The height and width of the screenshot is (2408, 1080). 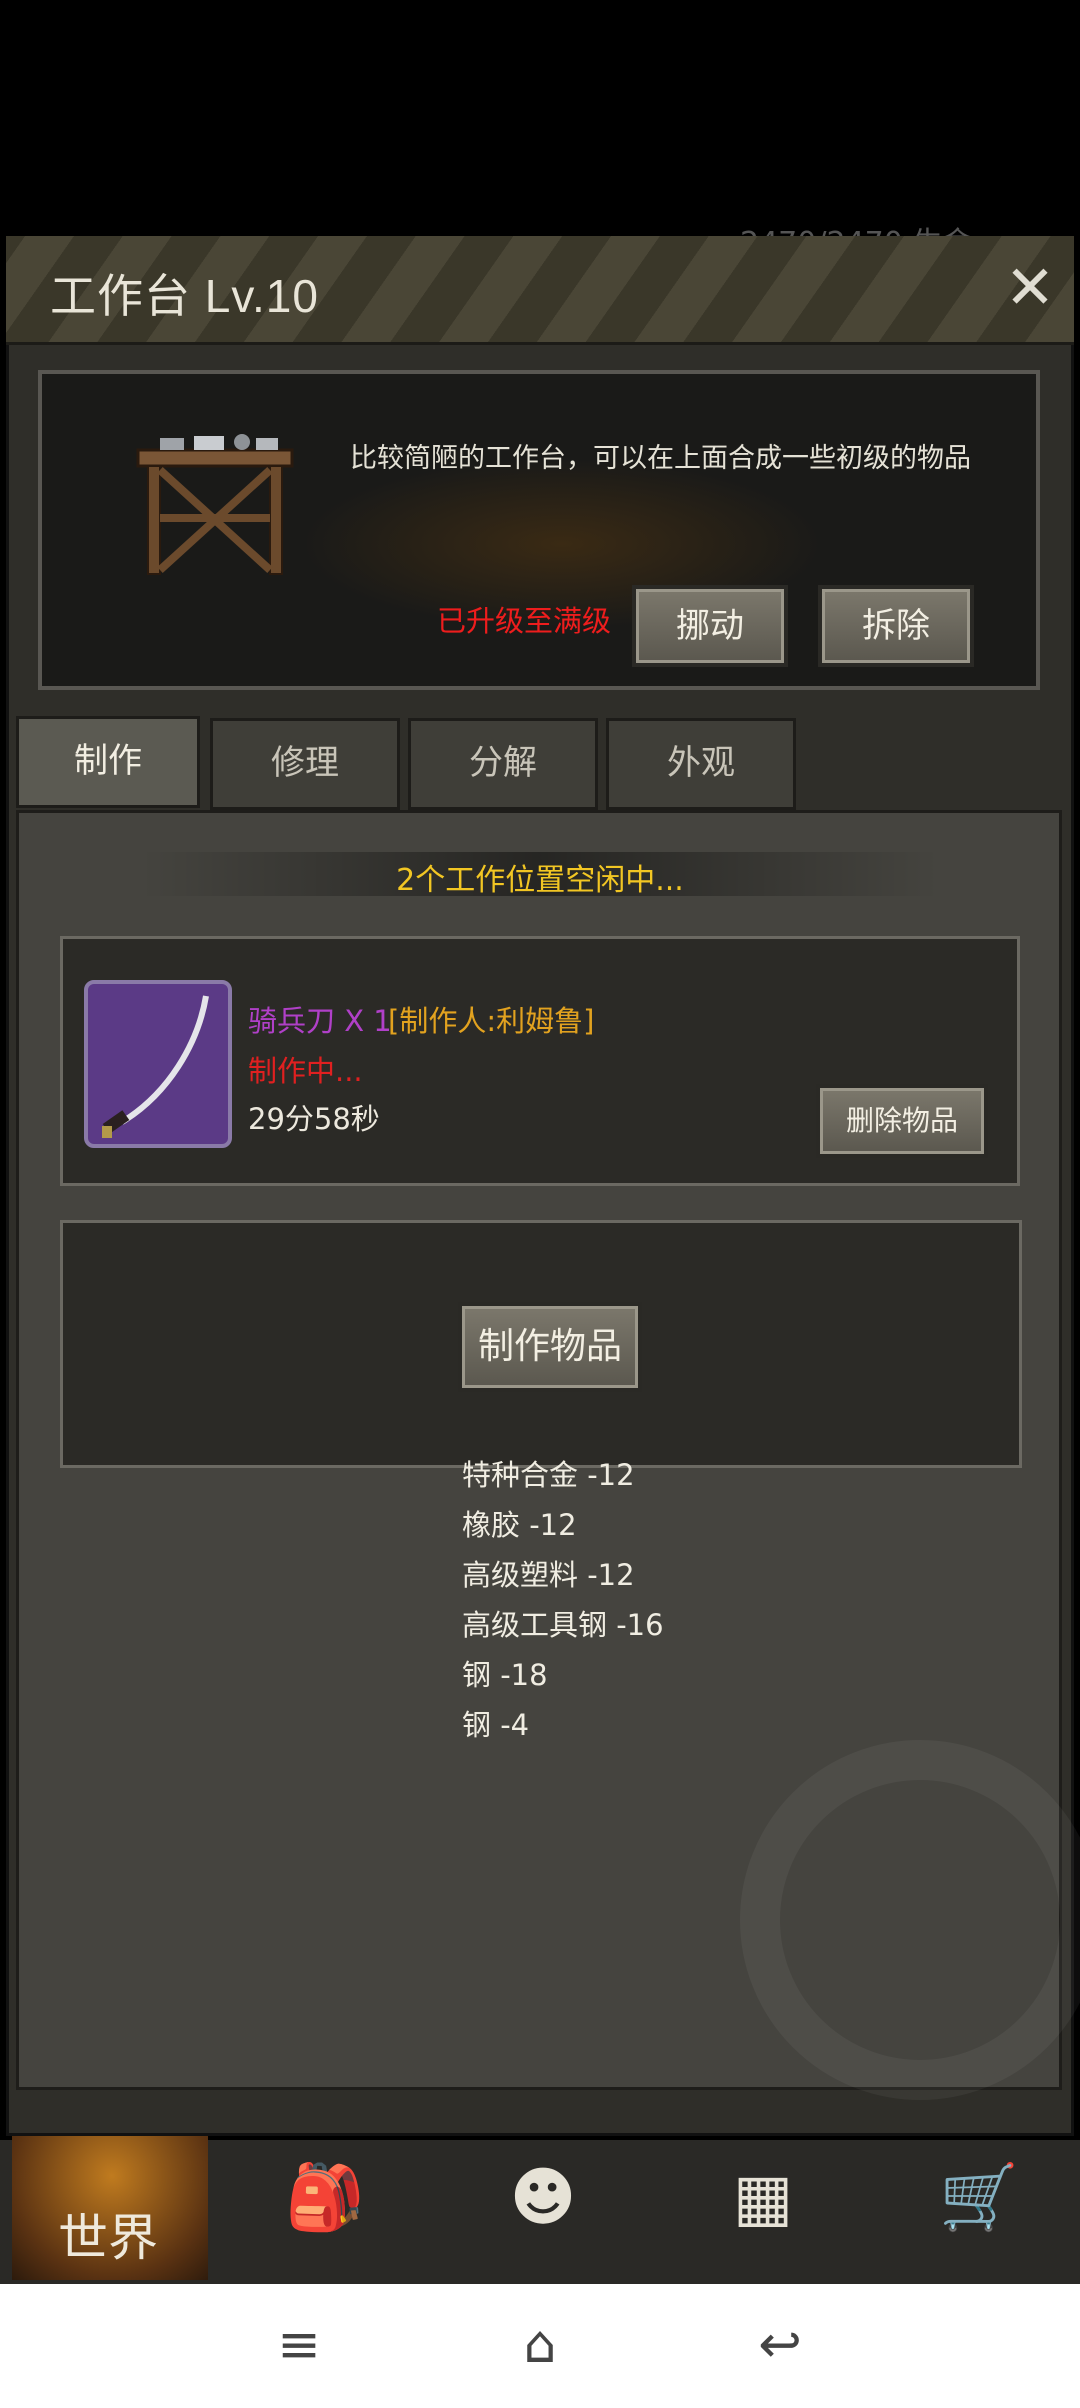 What do you see at coordinates (540, 115) in the screenshot?
I see `top-black-area` at bounding box center [540, 115].